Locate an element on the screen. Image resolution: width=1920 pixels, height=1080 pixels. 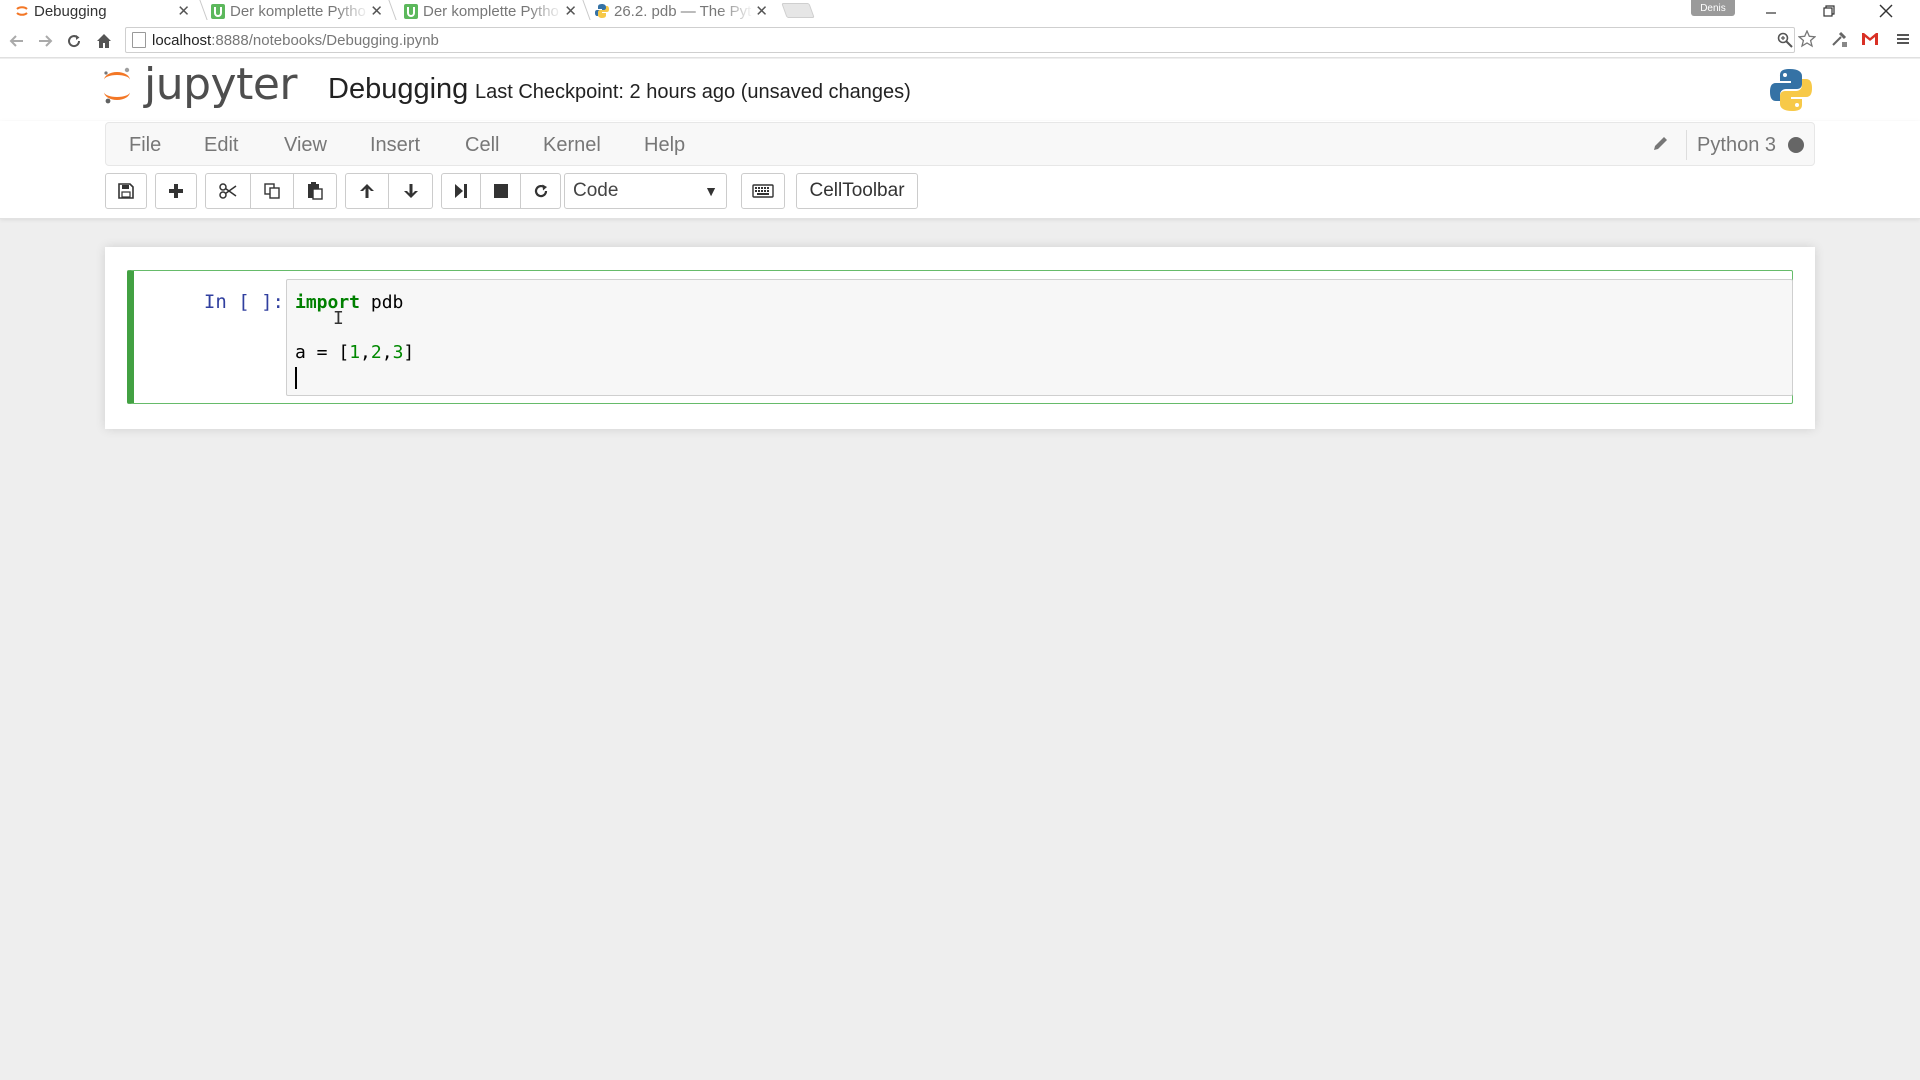
browser-tab-pdb-docs: 26.2. pdb — The Pyt ✕ is located at coordinates (678, 11).